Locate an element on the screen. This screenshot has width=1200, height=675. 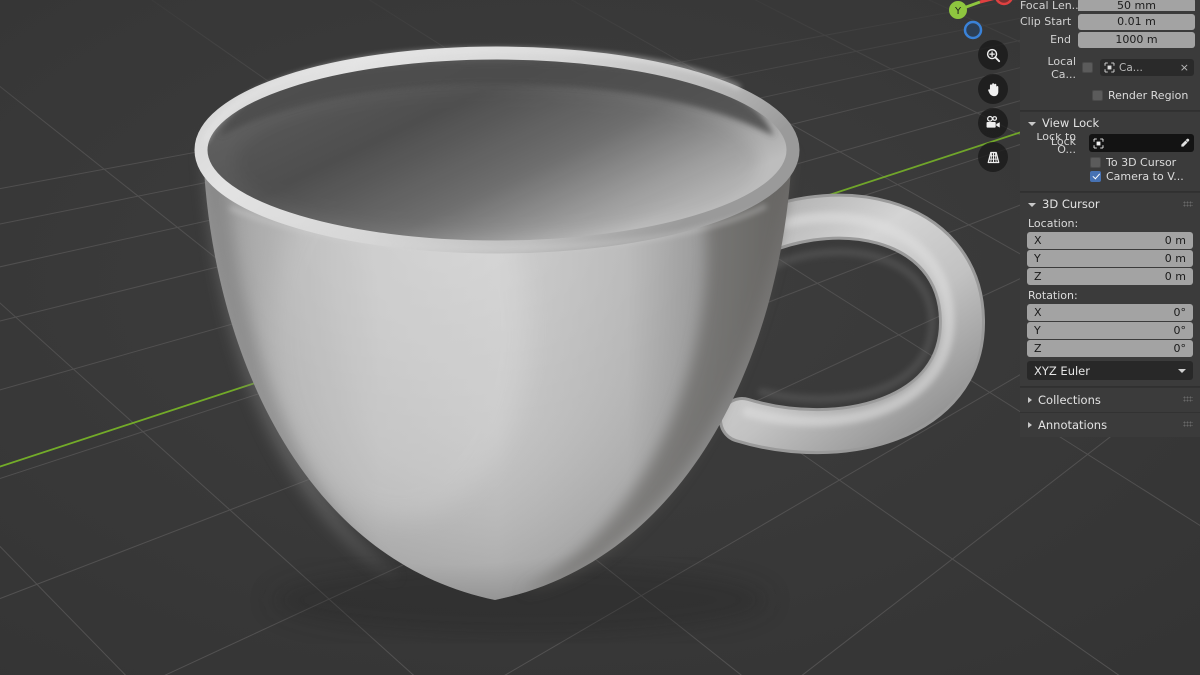
clip-end-field: 1000 m is located at coordinates (1136, 39).